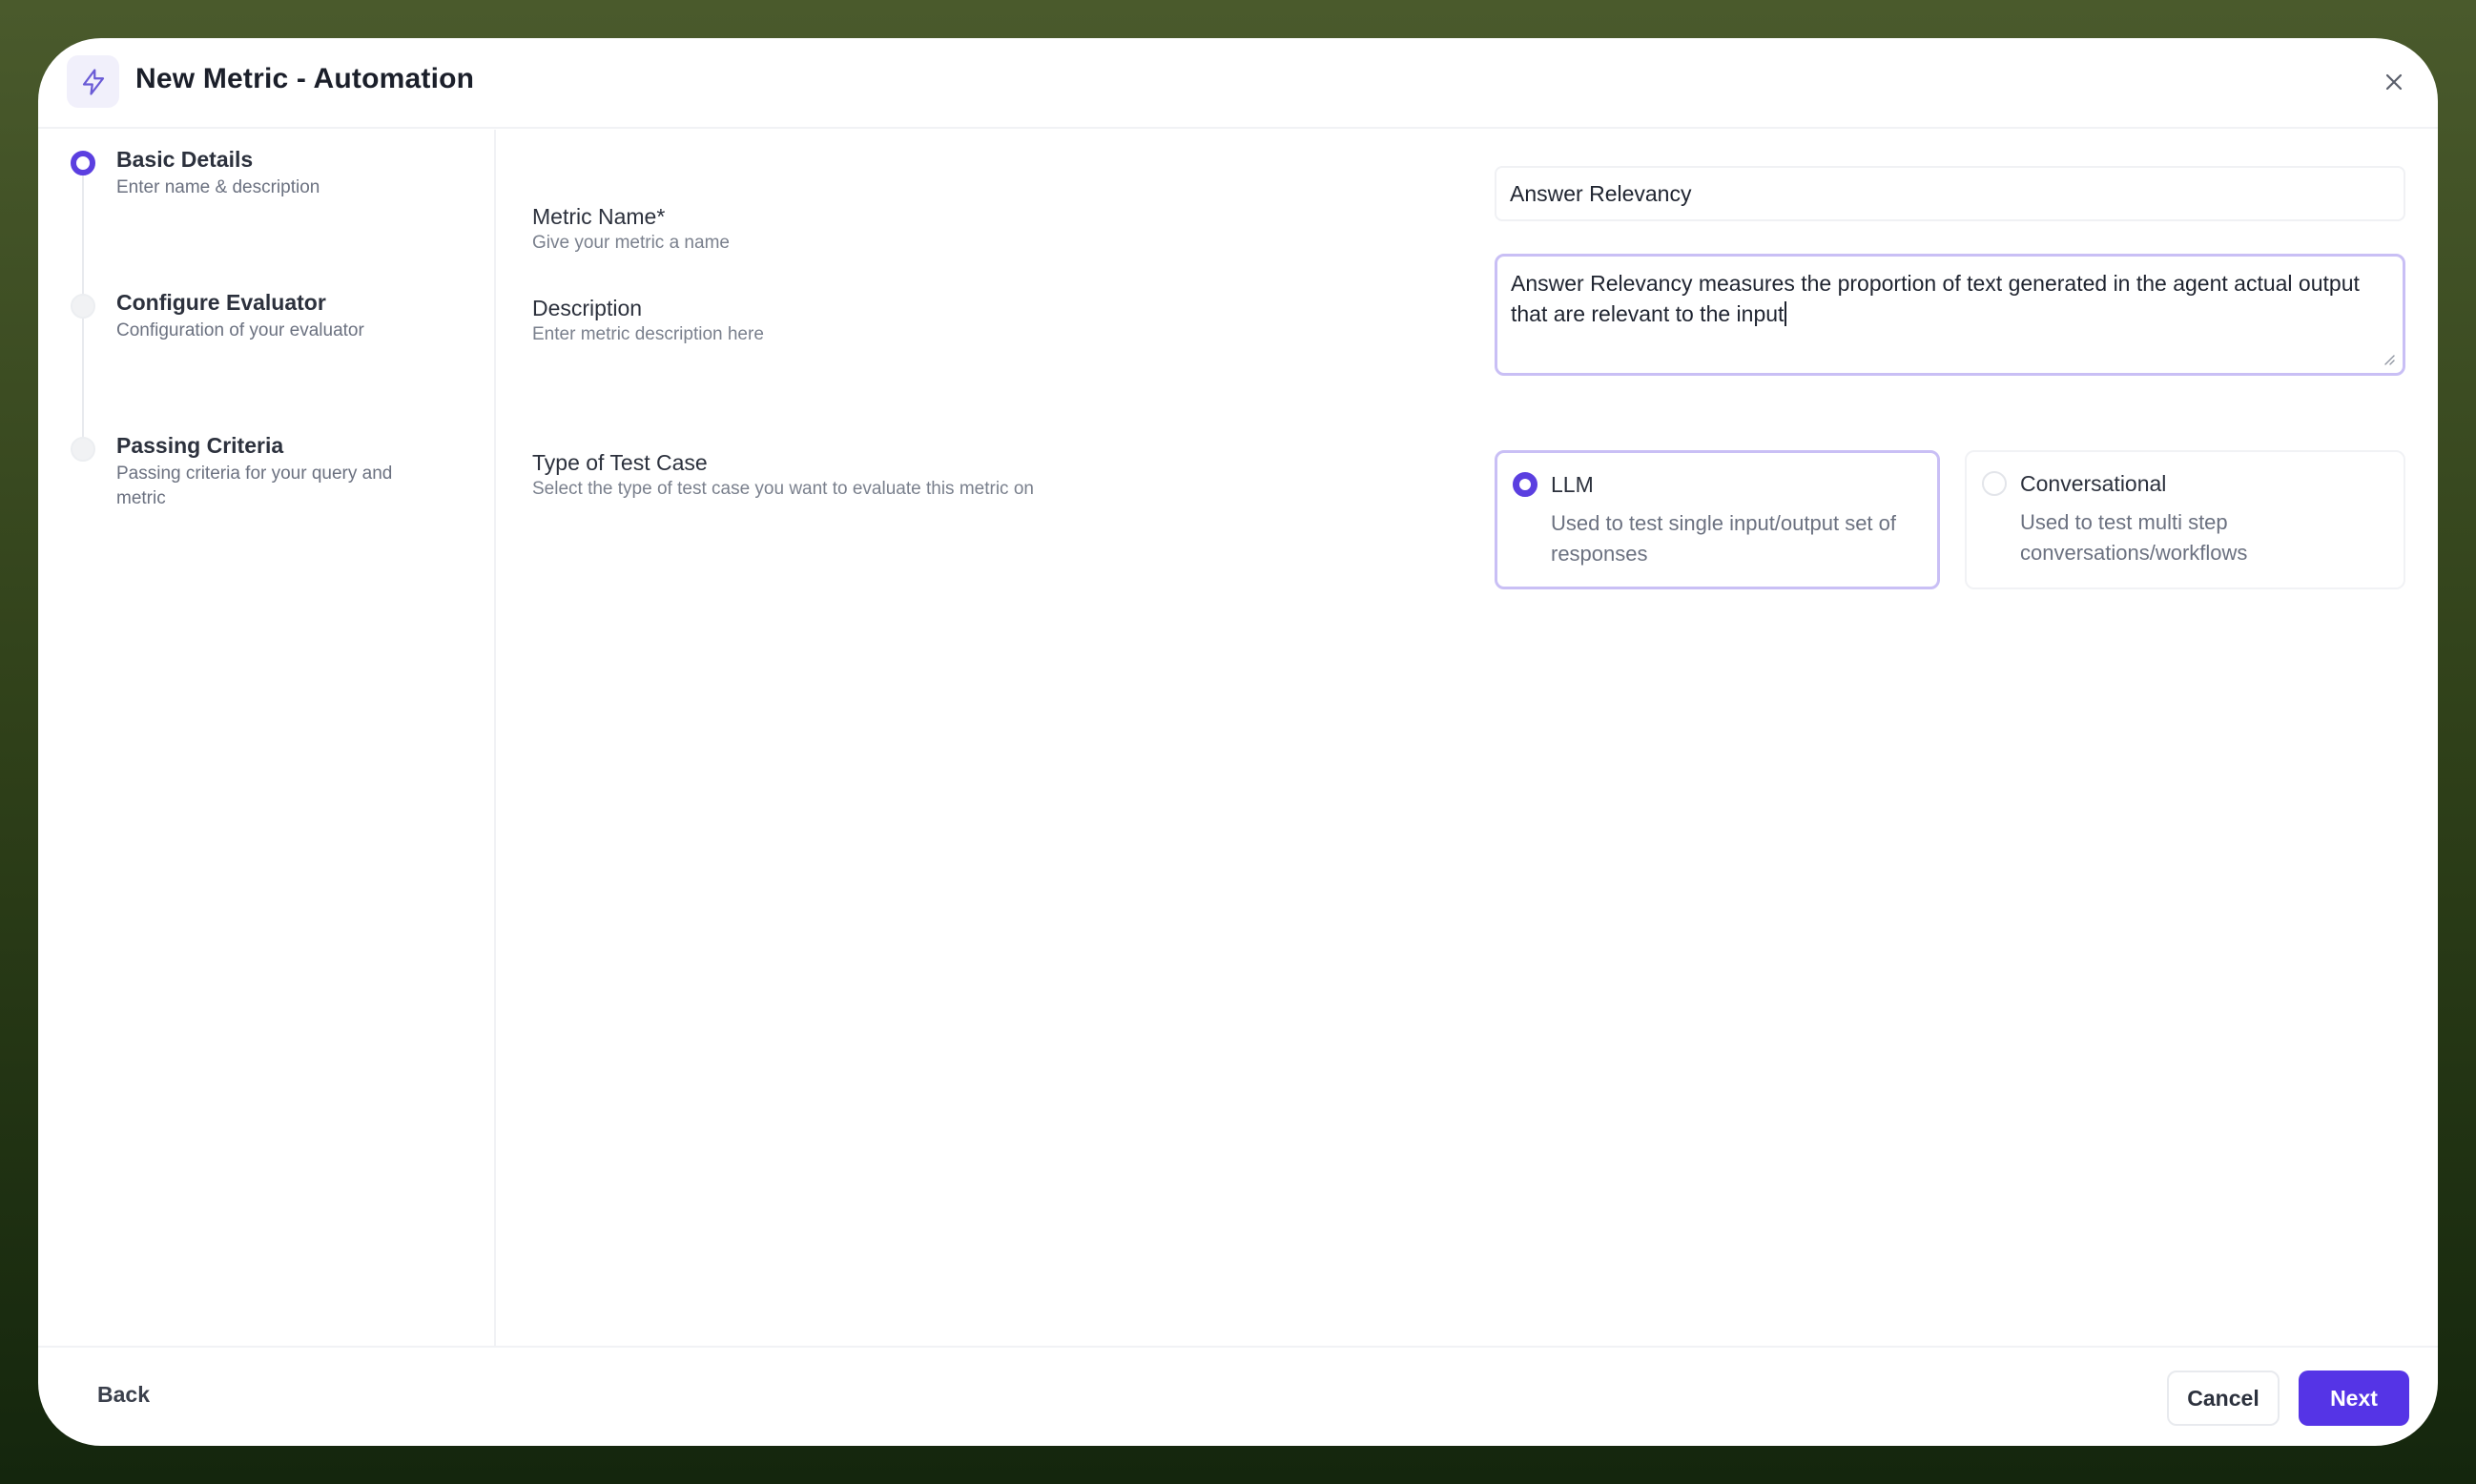 This screenshot has width=2476, height=1484. What do you see at coordinates (2354, 1398) in the screenshot?
I see `next-button: Next` at bounding box center [2354, 1398].